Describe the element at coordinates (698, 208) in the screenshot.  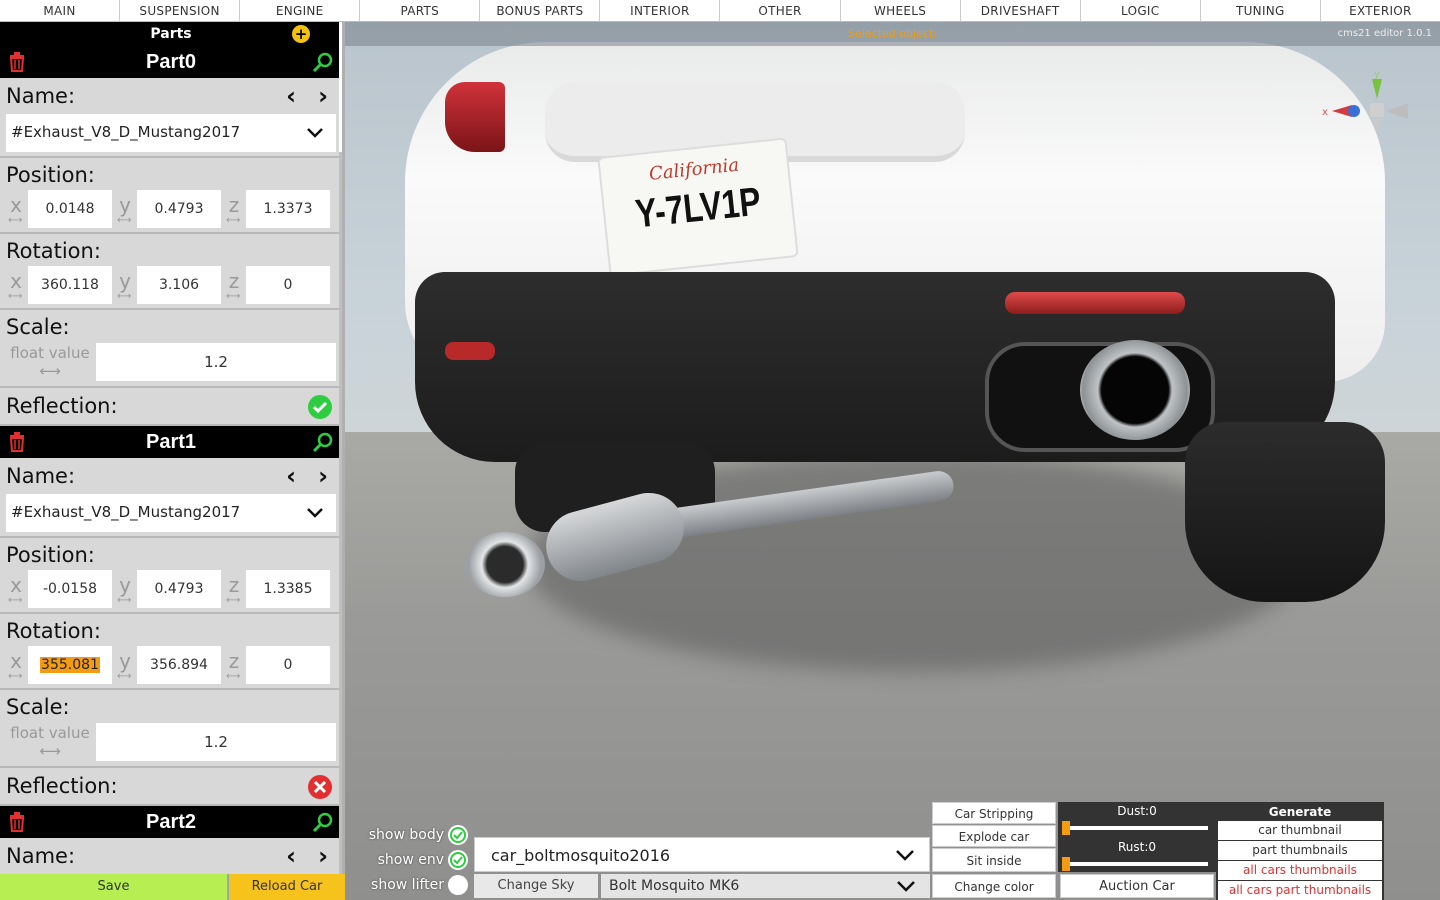
I see `plate-number: Y-7LV1P` at that location.